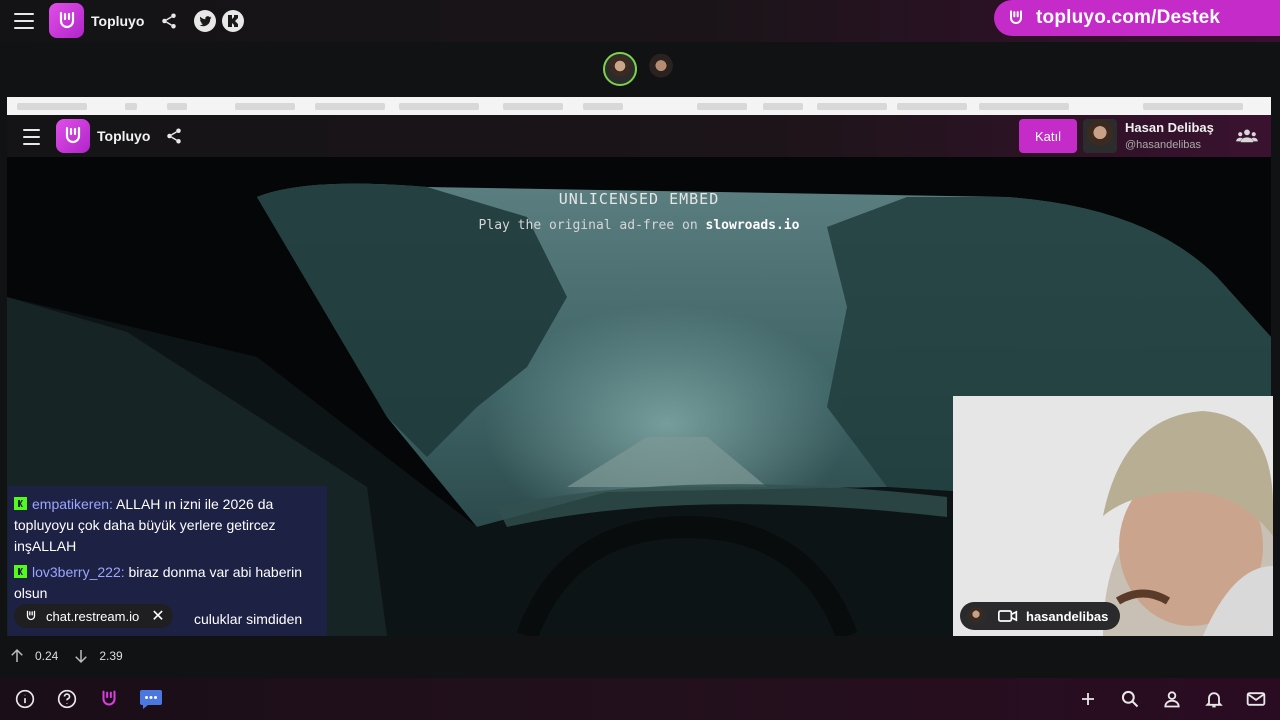  What do you see at coordinates (169, 21) in the screenshot?
I see `share-icon` at bounding box center [169, 21].